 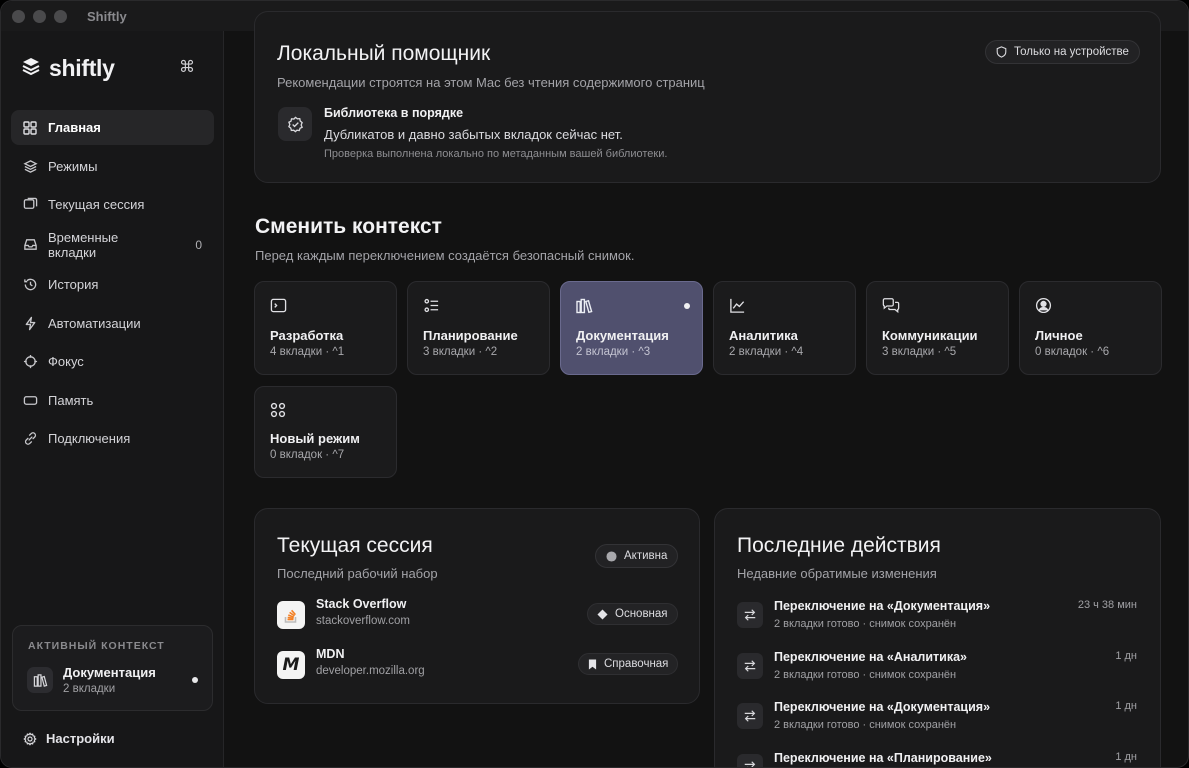 I want to click on active-context-tabs: 2 вкладки, so click(x=89, y=689).